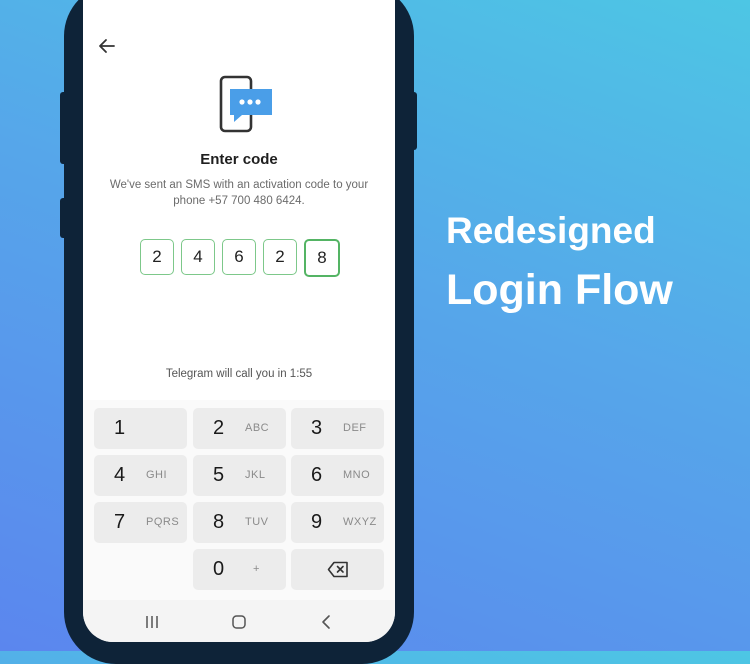 The width and height of the screenshot is (750, 664). Describe the element at coordinates (64, 218) in the screenshot. I see `power-button-left` at that location.